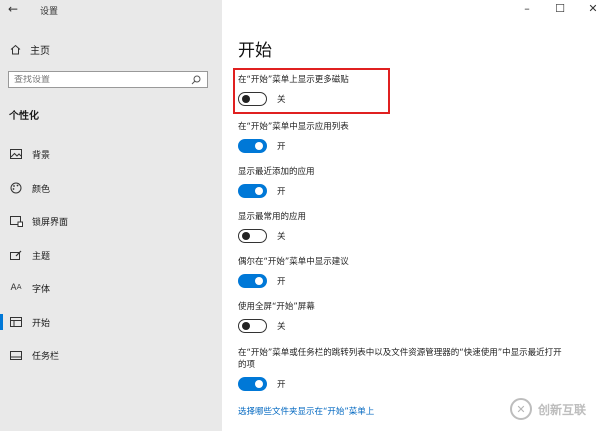 The image size is (609, 431). I want to click on setting-label: 偶尔在“开始”菜单中显示建议, so click(293, 262).